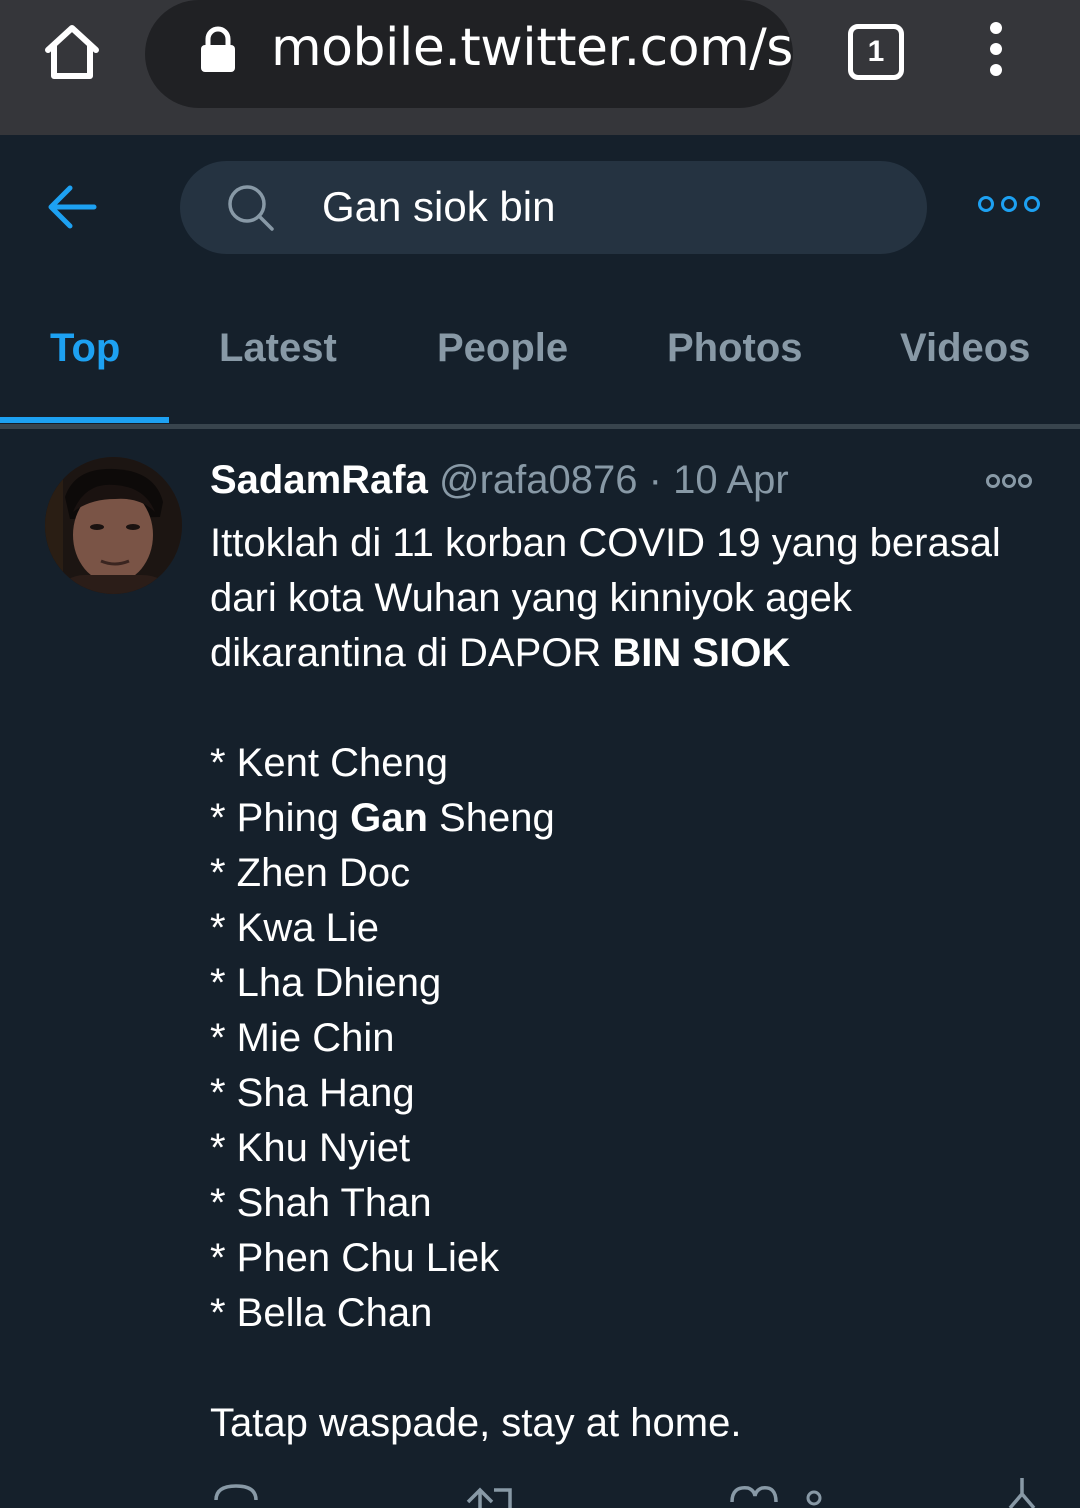  Describe the element at coordinates (965, 348) in the screenshot. I see `tab-videos: Videos` at that location.